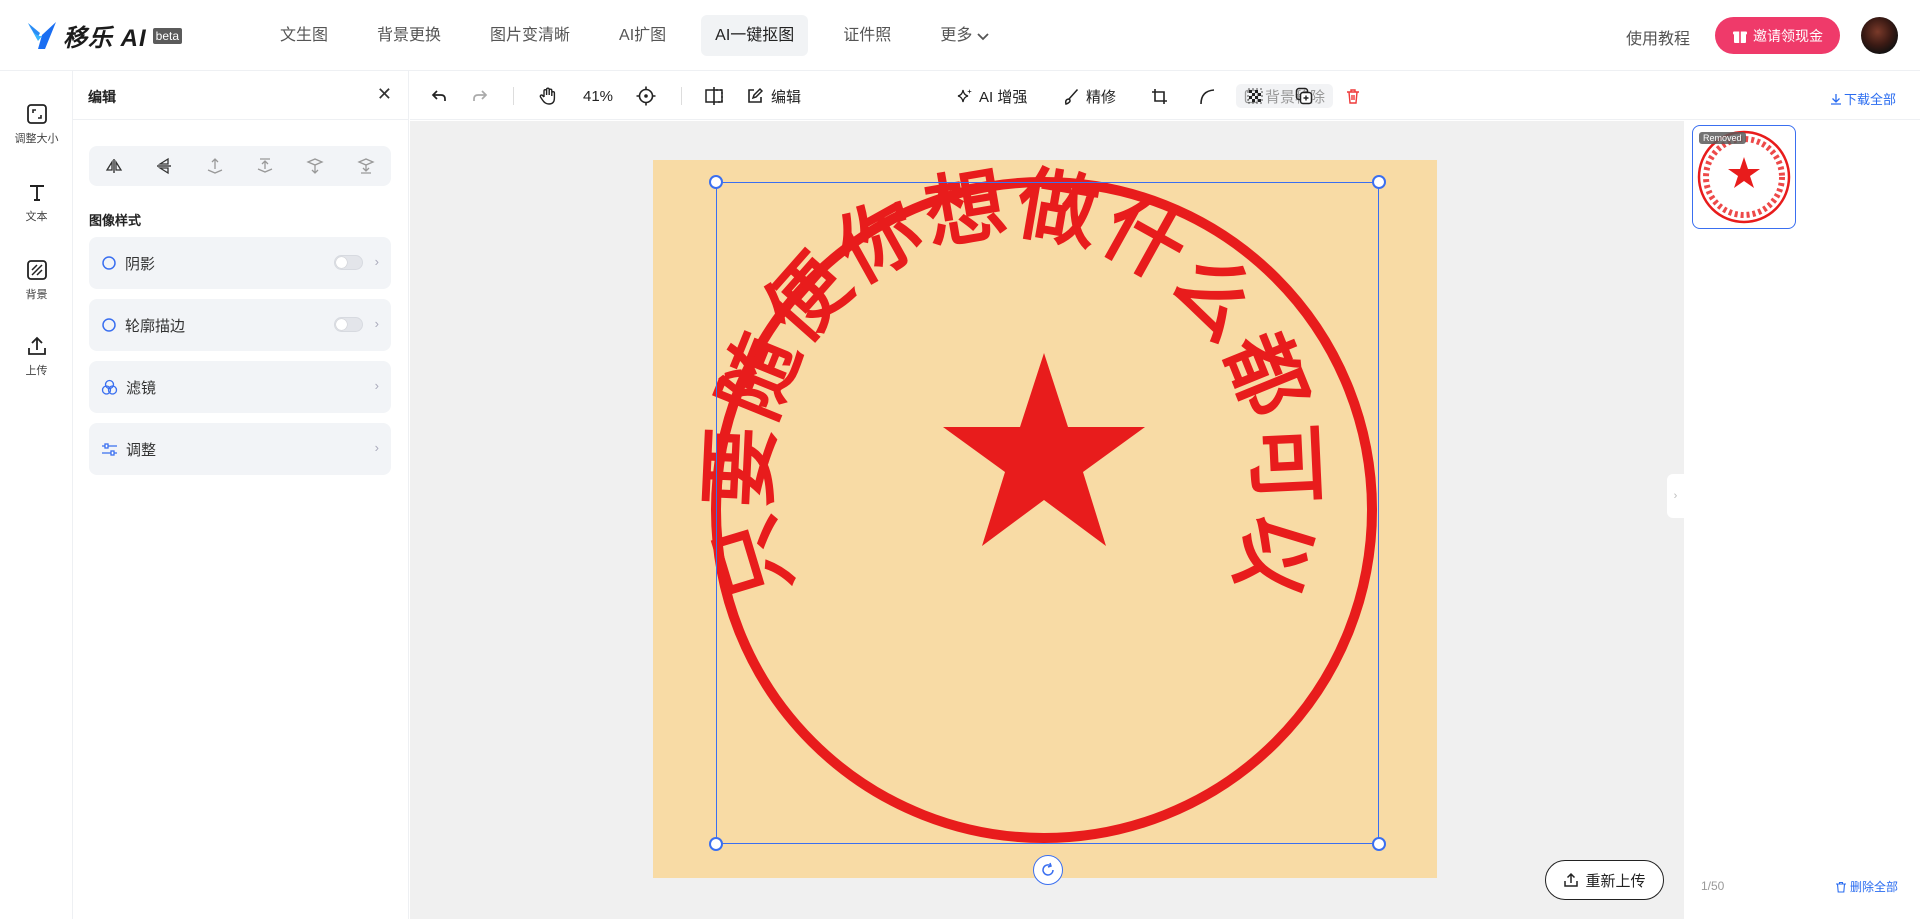 The height and width of the screenshot is (919, 1920). Describe the element at coordinates (716, 844) in the screenshot. I see `resize-handle-bottom-left` at that location.